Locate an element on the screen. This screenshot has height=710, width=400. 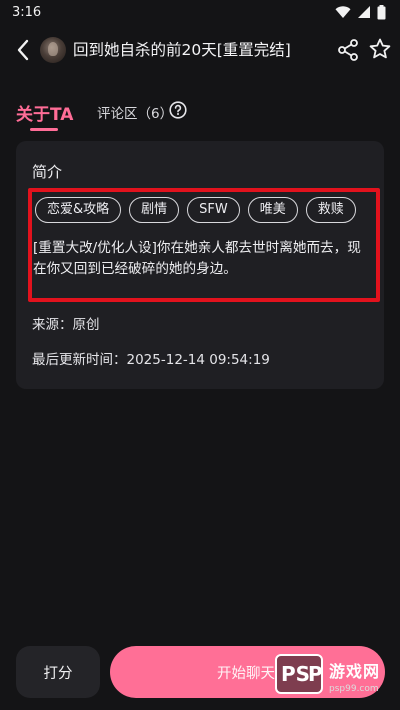
svg-text: PS is located at coordinates (295, 674).